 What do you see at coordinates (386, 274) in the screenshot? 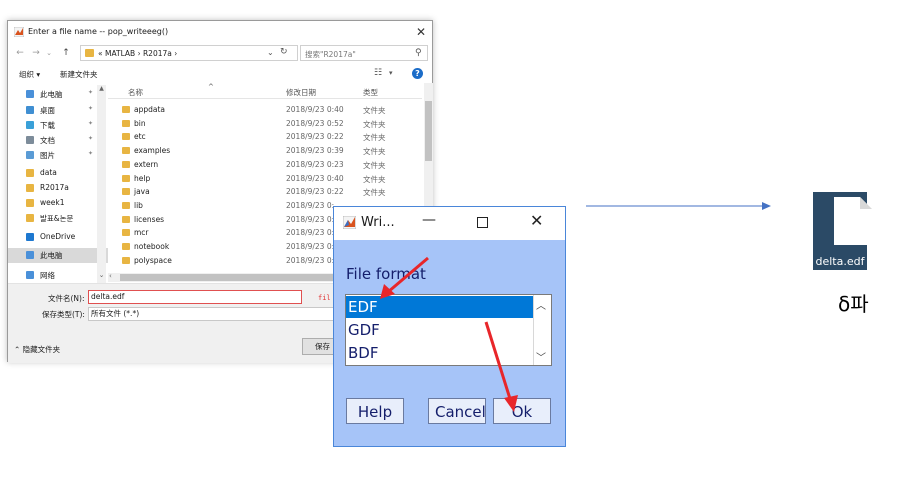
I see `file-format-label: File format` at bounding box center [386, 274].